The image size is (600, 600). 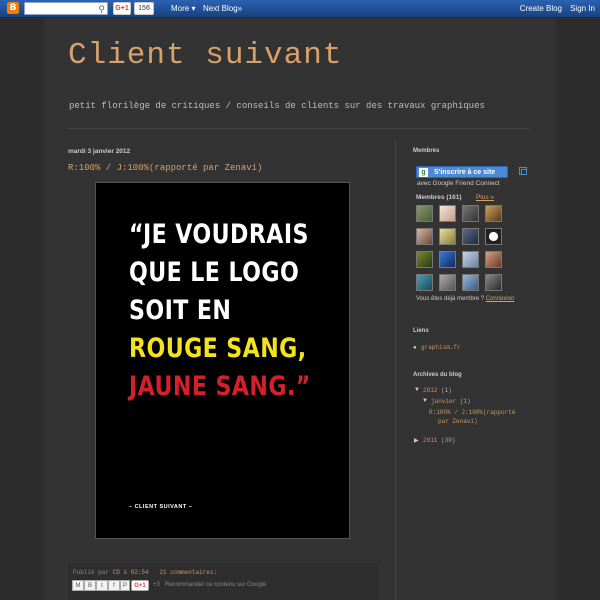 What do you see at coordinates (101, 9) in the screenshot?
I see `search-icon: ⚲` at bounding box center [101, 9].